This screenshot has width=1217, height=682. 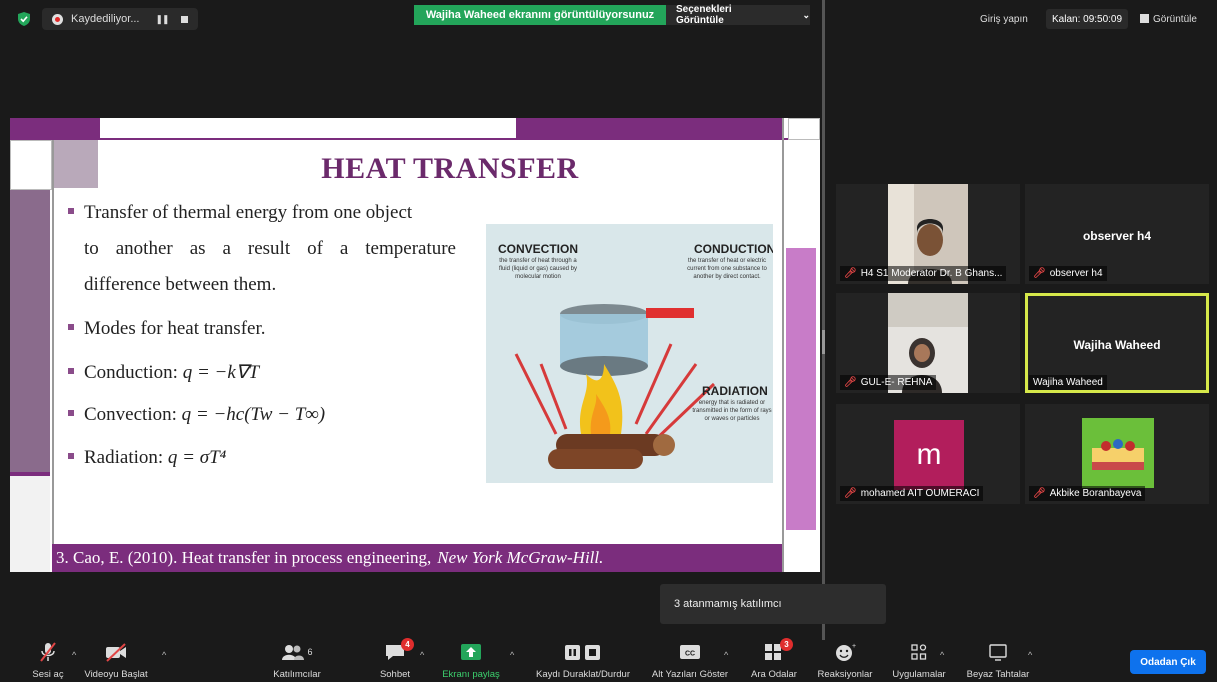 What do you see at coordinates (196, 415) in the screenshot?
I see `bullet-item: Convection: q = −hc(Tw − T∞)` at bounding box center [196, 415].